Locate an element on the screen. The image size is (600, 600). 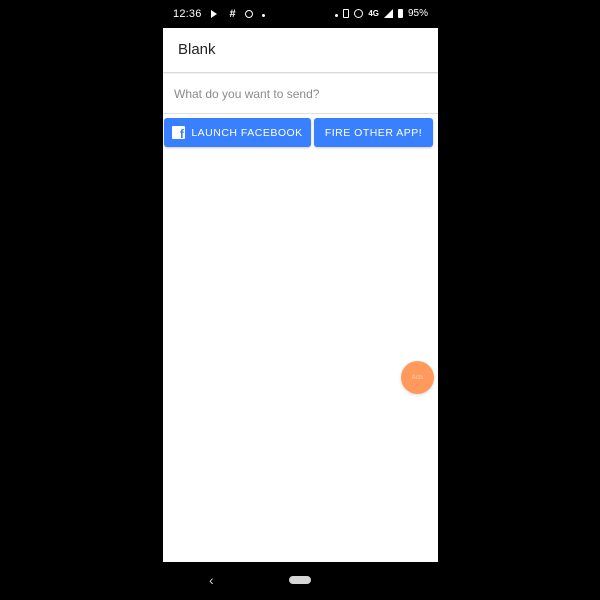
facebook-icon: f is located at coordinates (179, 132).